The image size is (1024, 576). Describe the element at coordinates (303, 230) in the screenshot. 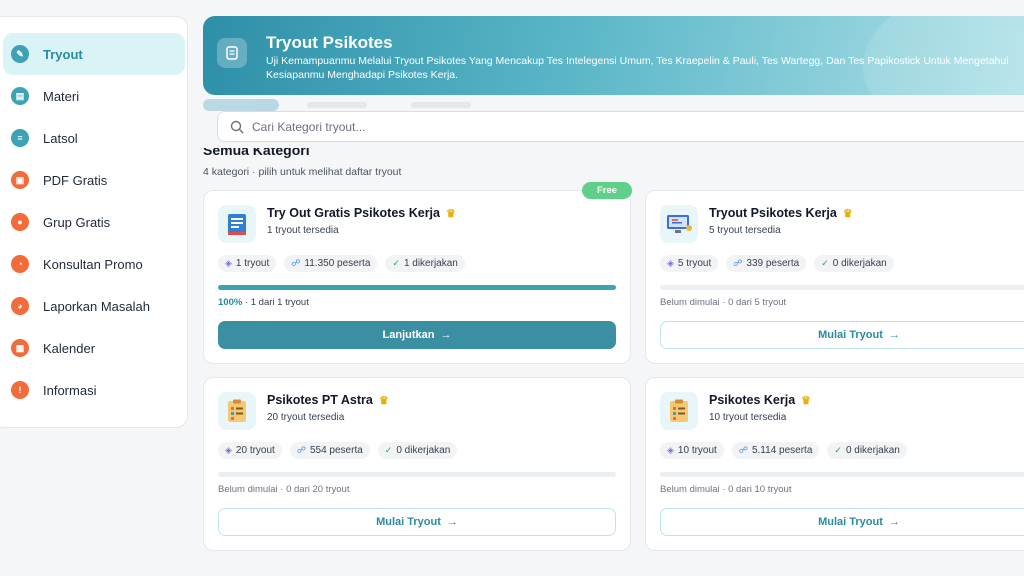

I see `card-count: 1 tryout tersedia` at that location.